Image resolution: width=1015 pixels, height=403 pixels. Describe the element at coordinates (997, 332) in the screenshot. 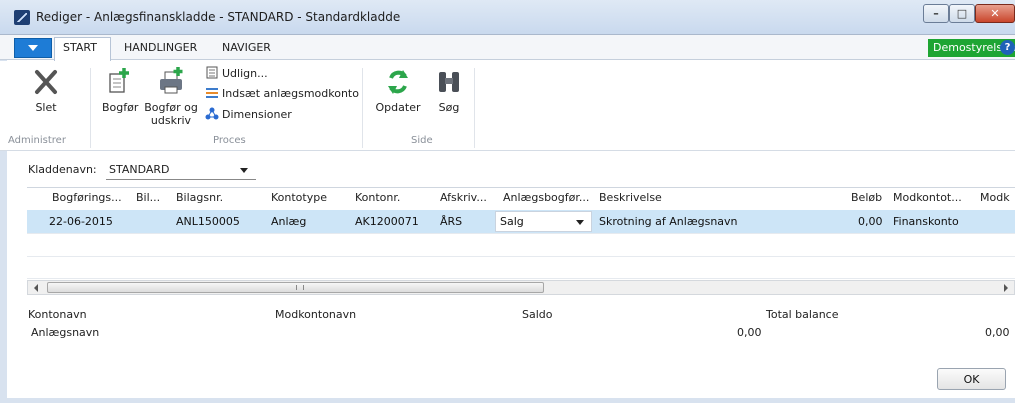

I see `total-balance-value: 0,00` at that location.